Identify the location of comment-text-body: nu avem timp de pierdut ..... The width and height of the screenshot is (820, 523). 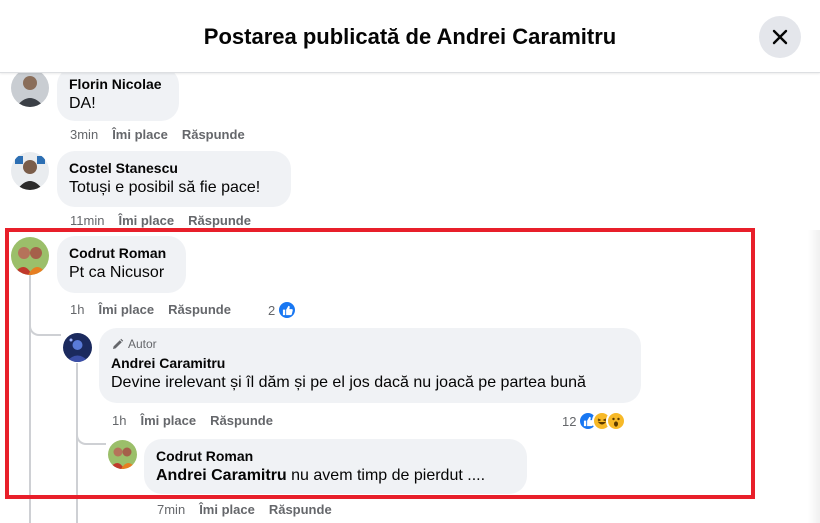
(386, 475).